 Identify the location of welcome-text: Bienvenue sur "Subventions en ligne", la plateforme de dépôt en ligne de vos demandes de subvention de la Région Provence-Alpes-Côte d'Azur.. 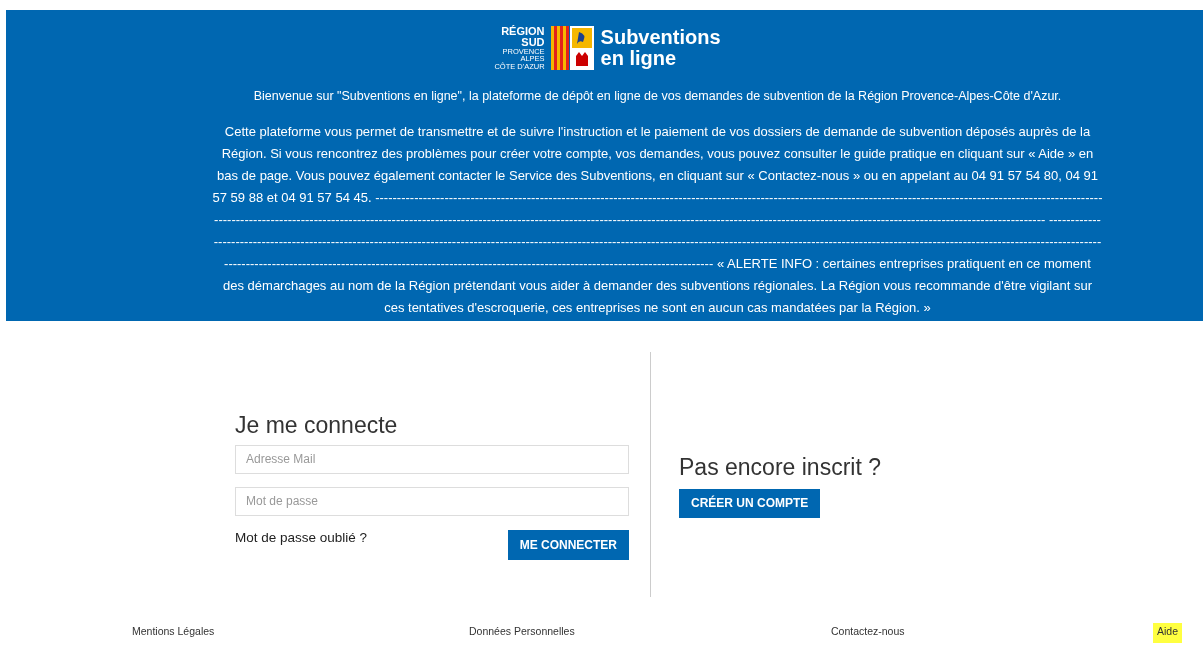
(657, 96).